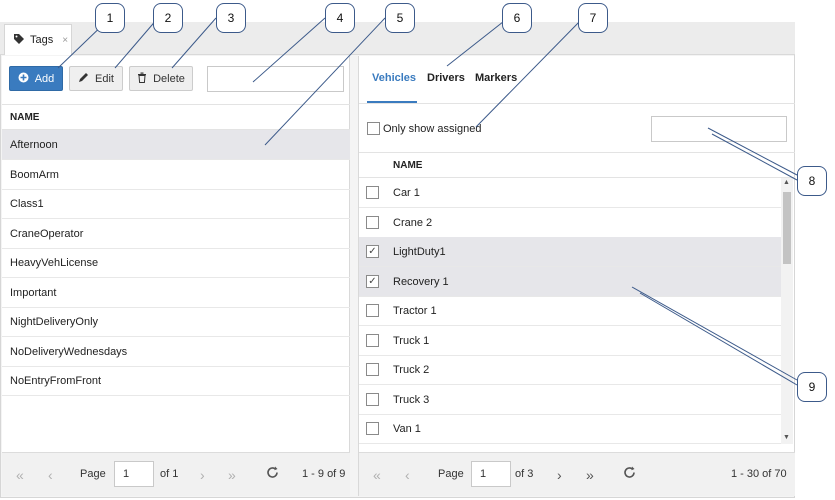 The width and height of the screenshot is (835, 500). What do you see at coordinates (19, 40) in the screenshot?
I see `tag-icon` at bounding box center [19, 40].